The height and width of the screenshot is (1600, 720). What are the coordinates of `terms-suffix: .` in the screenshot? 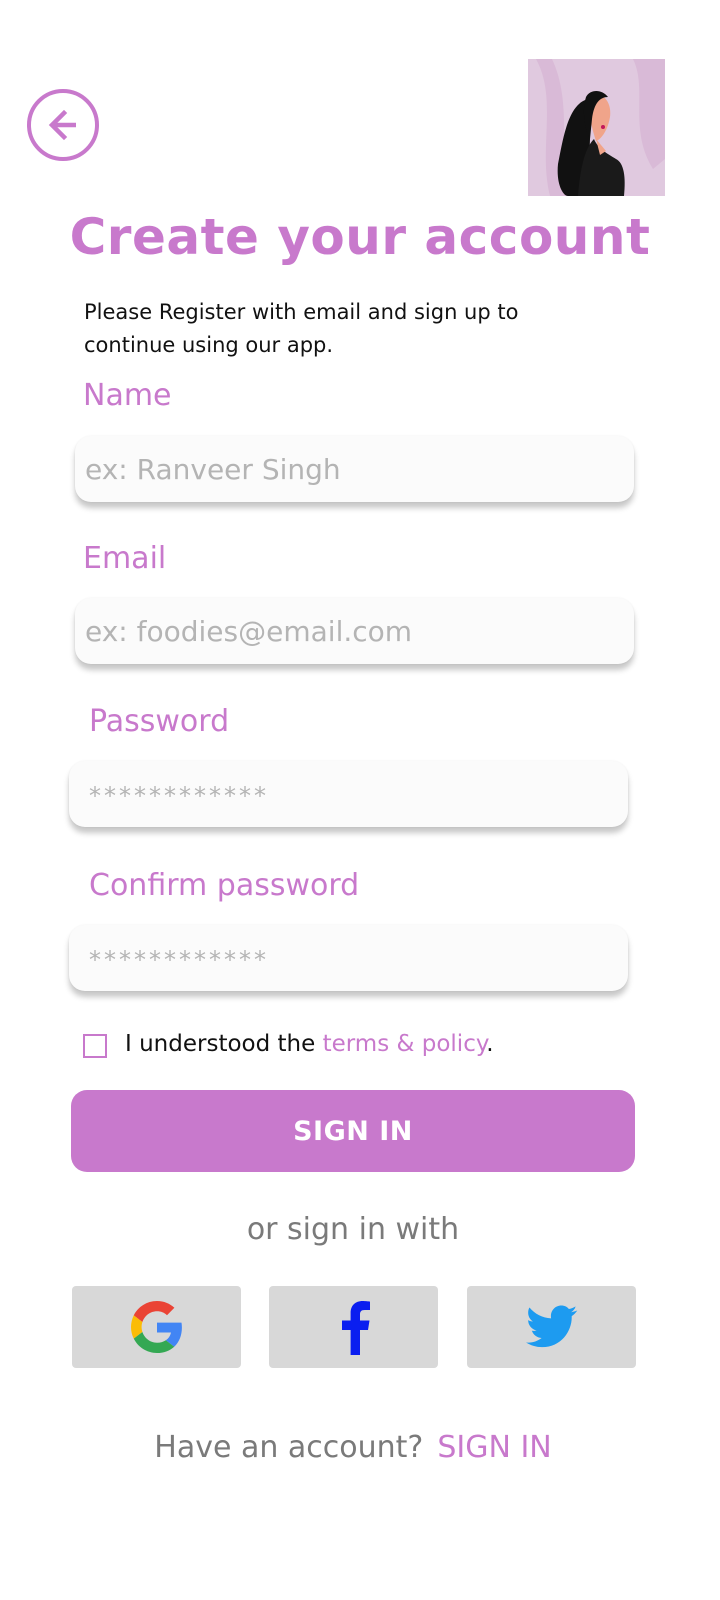 It's located at (490, 1044).